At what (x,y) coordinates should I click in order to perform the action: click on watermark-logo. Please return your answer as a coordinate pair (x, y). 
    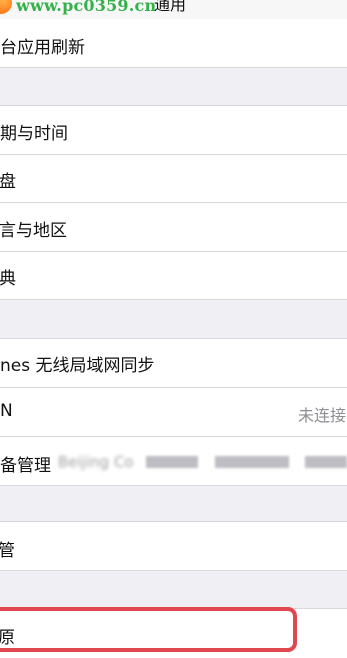
    Looking at the image, I should click on (6, 7).